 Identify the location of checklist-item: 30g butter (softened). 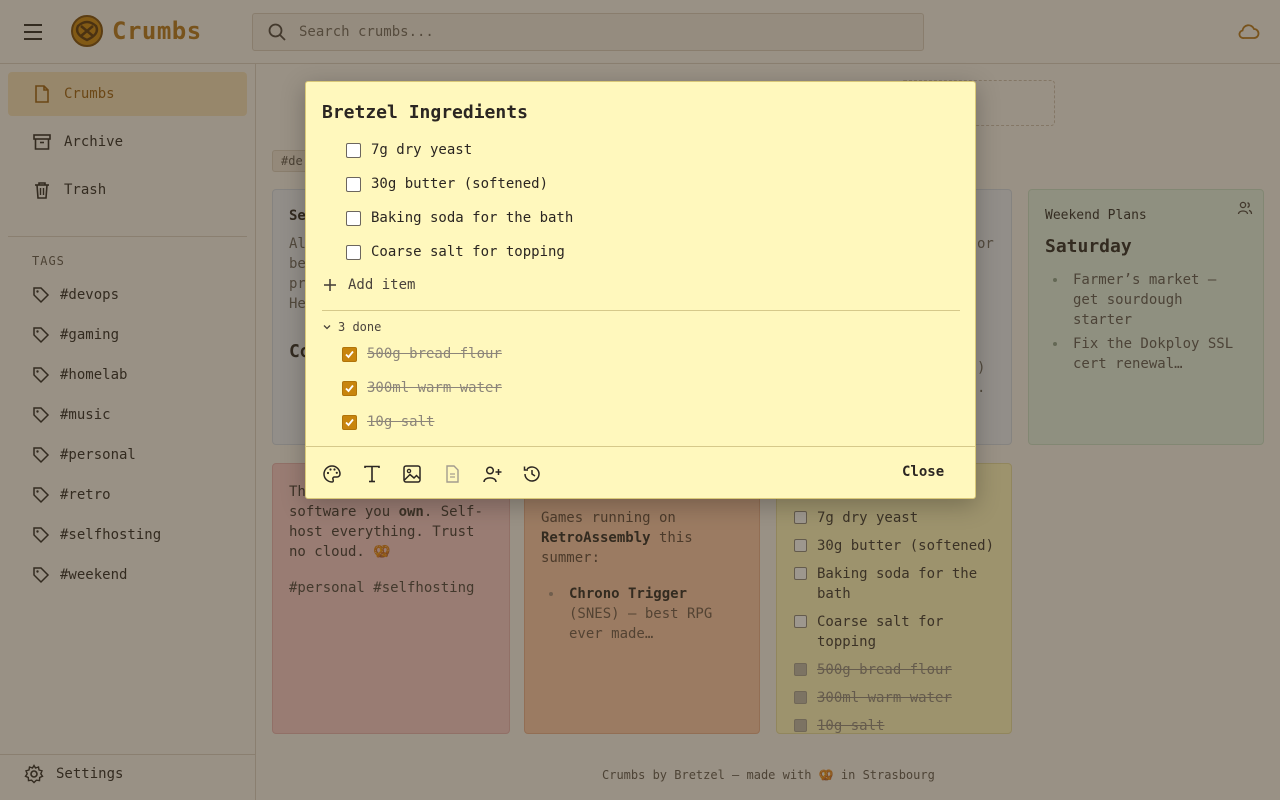
(447, 184).